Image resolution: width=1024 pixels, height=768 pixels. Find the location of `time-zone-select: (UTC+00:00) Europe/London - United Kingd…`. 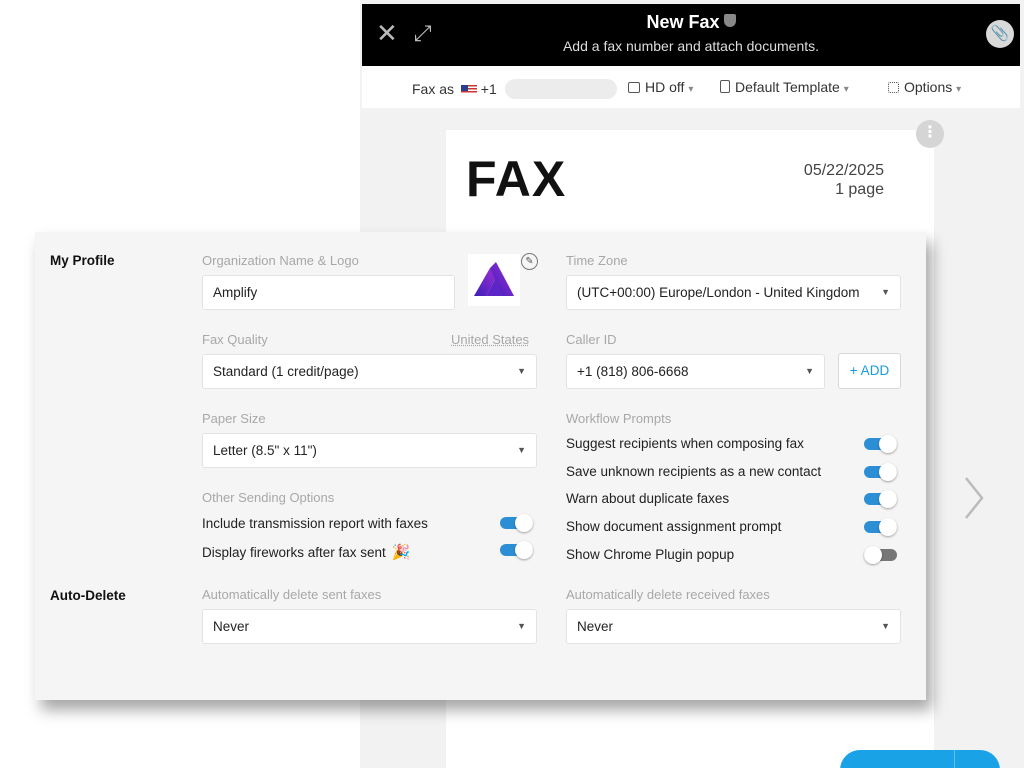

time-zone-select: (UTC+00:00) Europe/London - United Kingd… is located at coordinates (733, 292).